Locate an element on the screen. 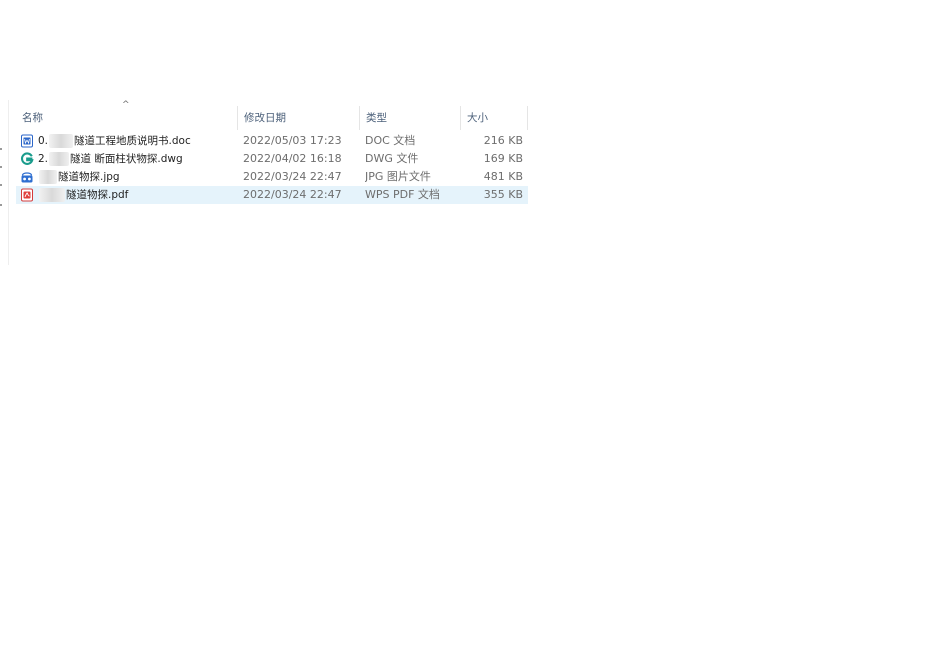 The width and height of the screenshot is (950, 672). file-name-prefix: 2. is located at coordinates (43, 159).